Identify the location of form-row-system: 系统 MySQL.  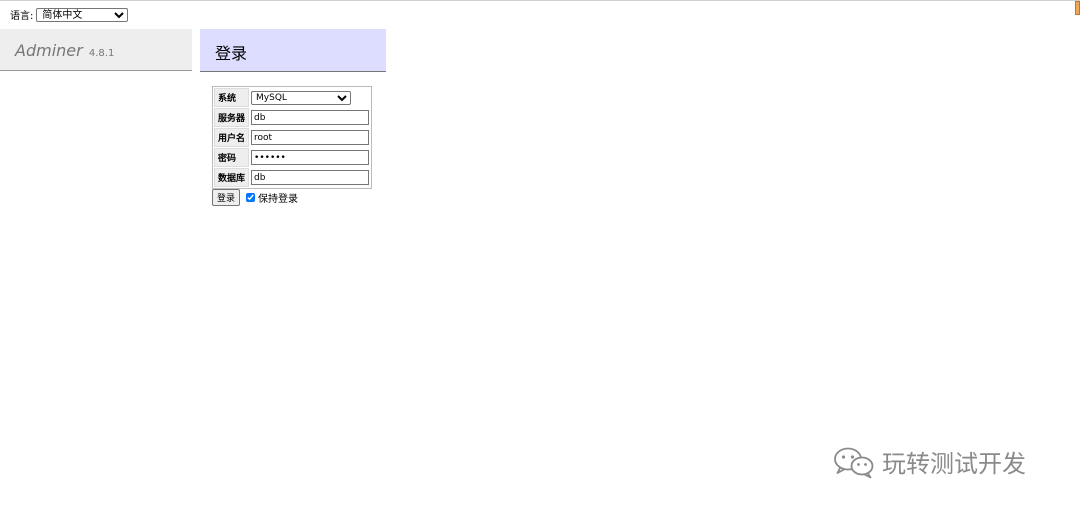
(292, 97).